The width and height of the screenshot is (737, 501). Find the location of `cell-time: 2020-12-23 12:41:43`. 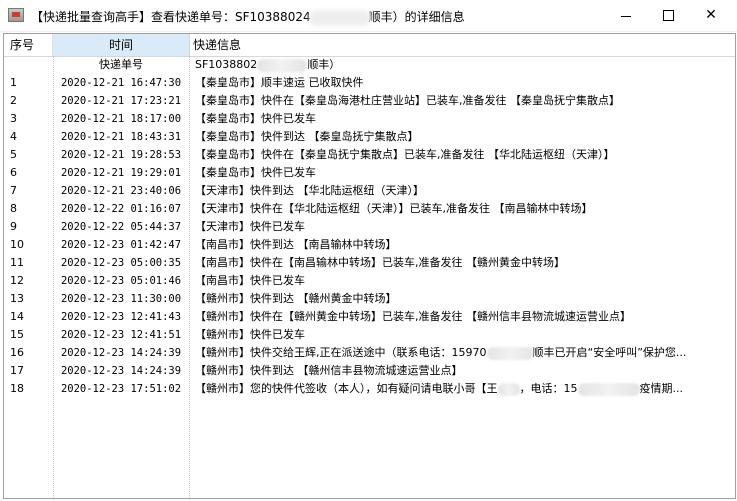

cell-time: 2020-12-23 12:41:43 is located at coordinates (121, 317).